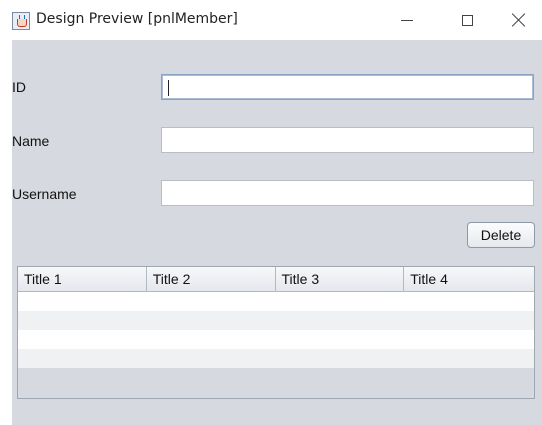 The image size is (542, 425). What do you see at coordinates (469, 279) in the screenshot?
I see `column-header-4: Title 4` at bounding box center [469, 279].